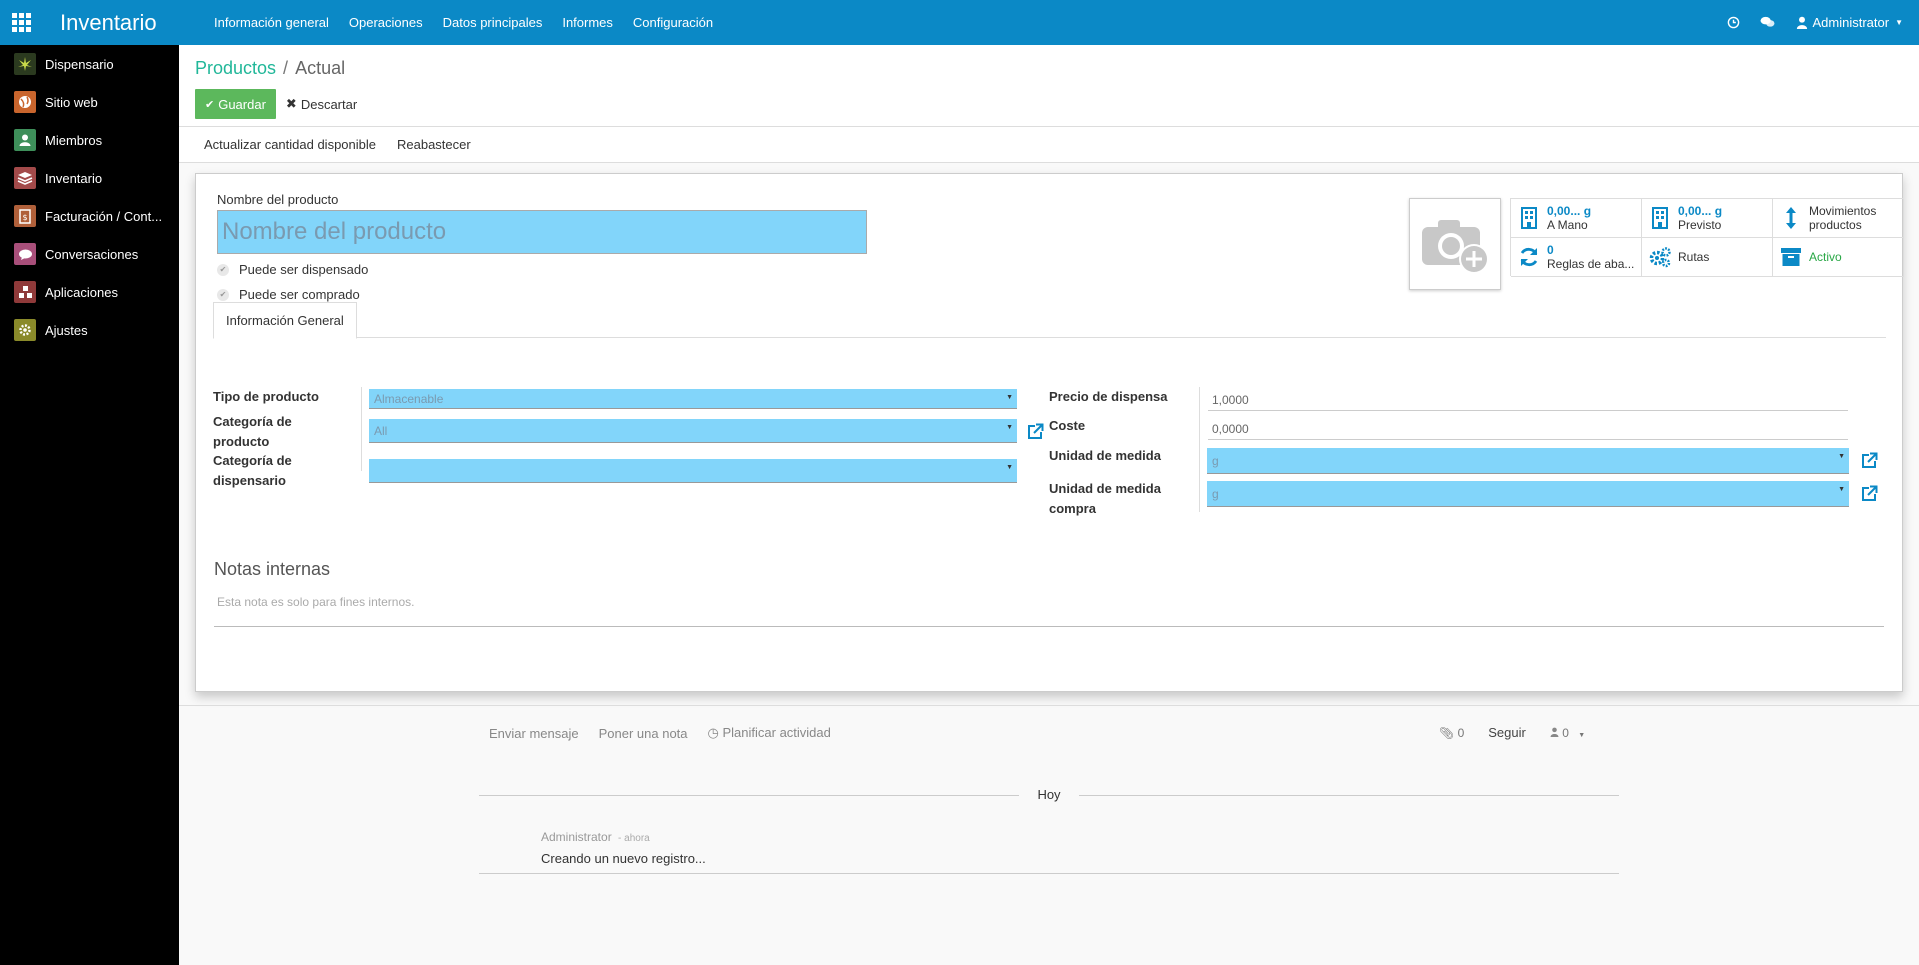 Image resolution: width=1919 pixels, height=965 pixels. I want to click on sidebar-item-label: Inventario, so click(74, 178).